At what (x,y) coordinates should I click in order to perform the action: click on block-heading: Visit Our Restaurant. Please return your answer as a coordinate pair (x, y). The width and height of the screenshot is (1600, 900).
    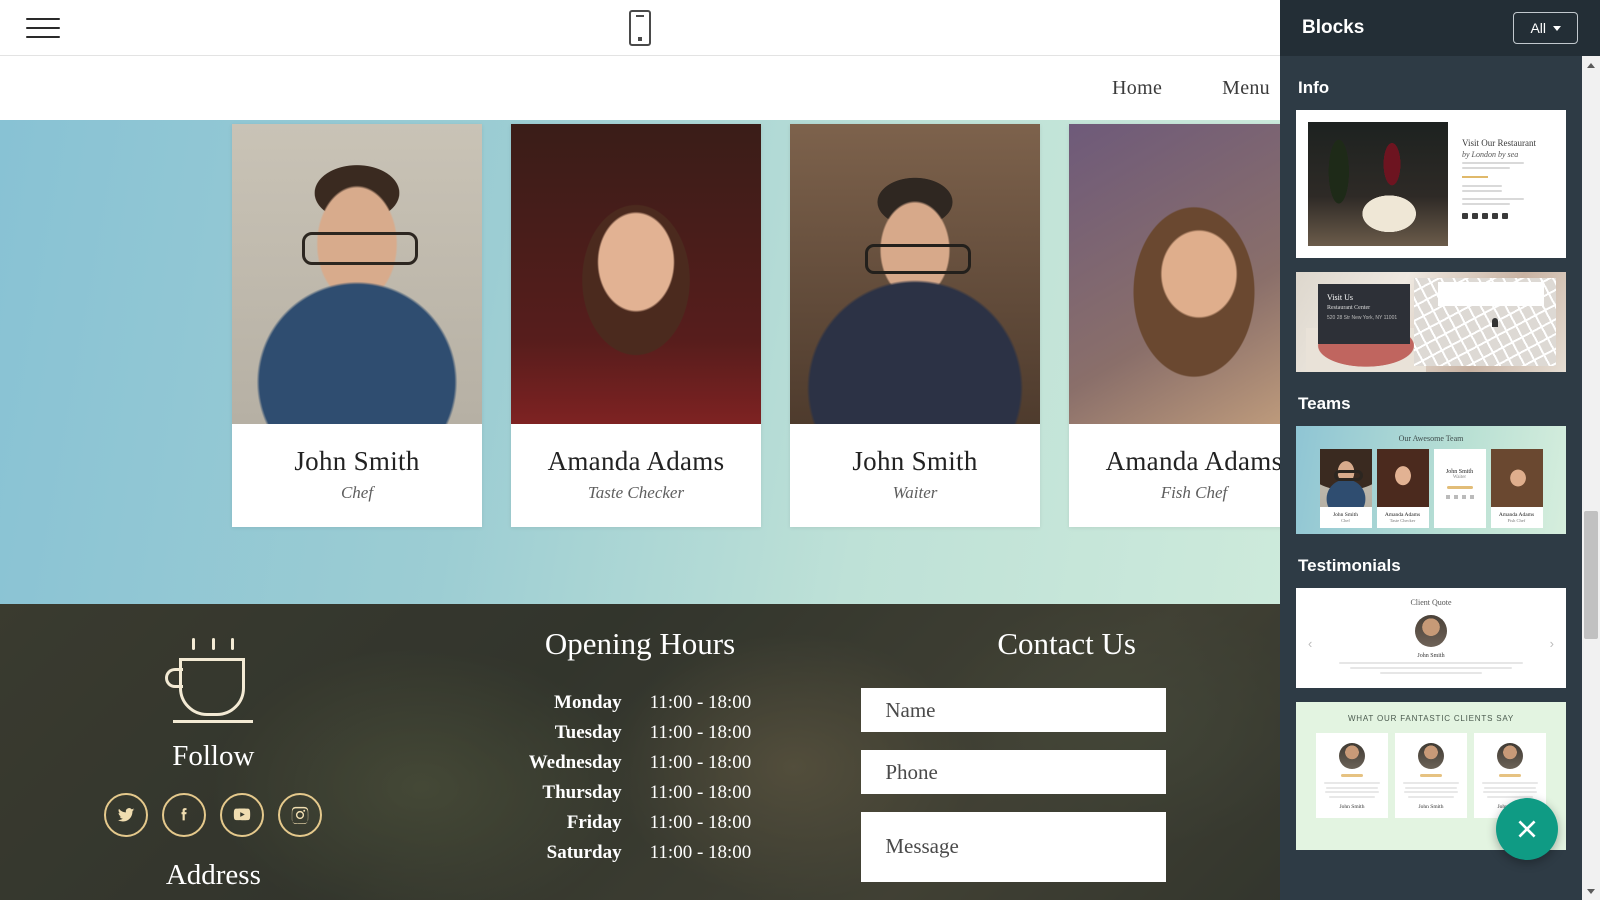
    Looking at the image, I should click on (1499, 143).